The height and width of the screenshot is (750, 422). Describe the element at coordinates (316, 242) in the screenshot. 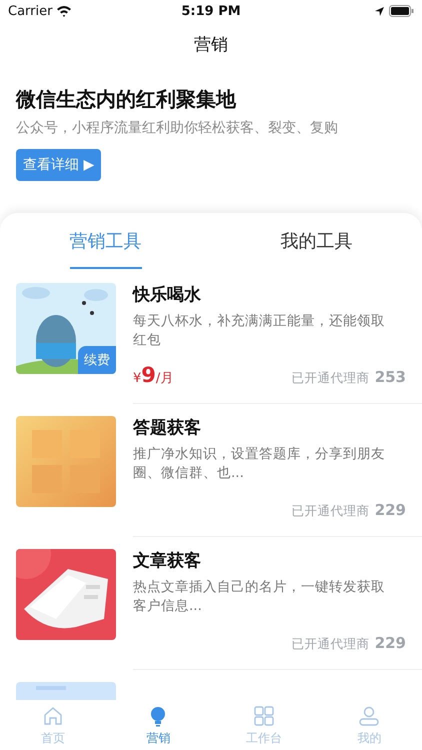

I see `tool-tab: 我的工具` at that location.